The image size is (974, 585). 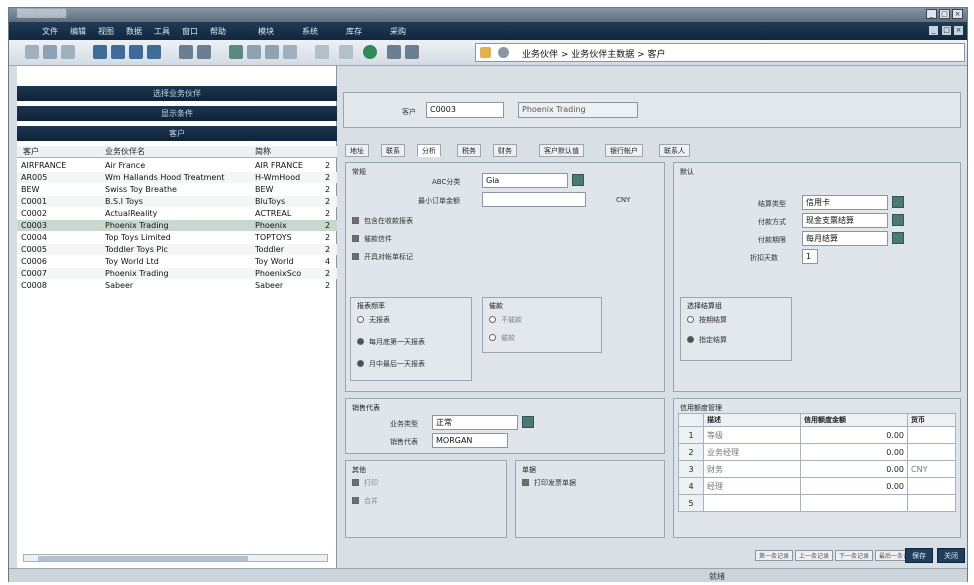 I want to click on cell-cur: CNY, so click(x=931, y=469).